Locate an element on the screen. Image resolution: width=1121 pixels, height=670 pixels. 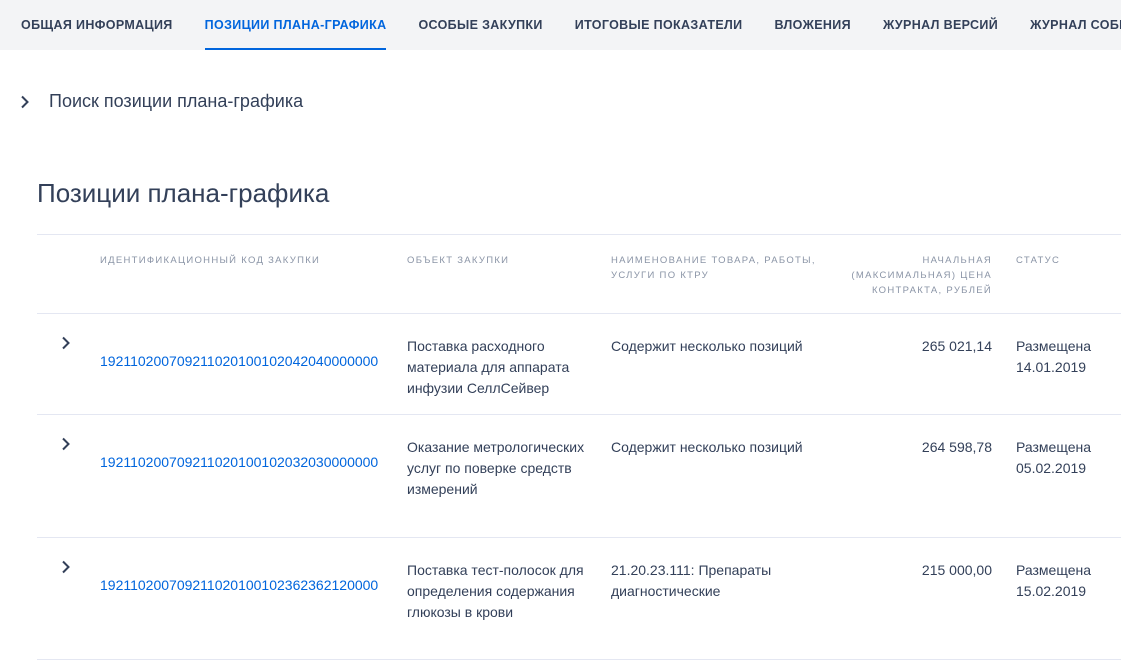
tab-attachments: ВЛОЖЕНИЯ is located at coordinates (812, 25).